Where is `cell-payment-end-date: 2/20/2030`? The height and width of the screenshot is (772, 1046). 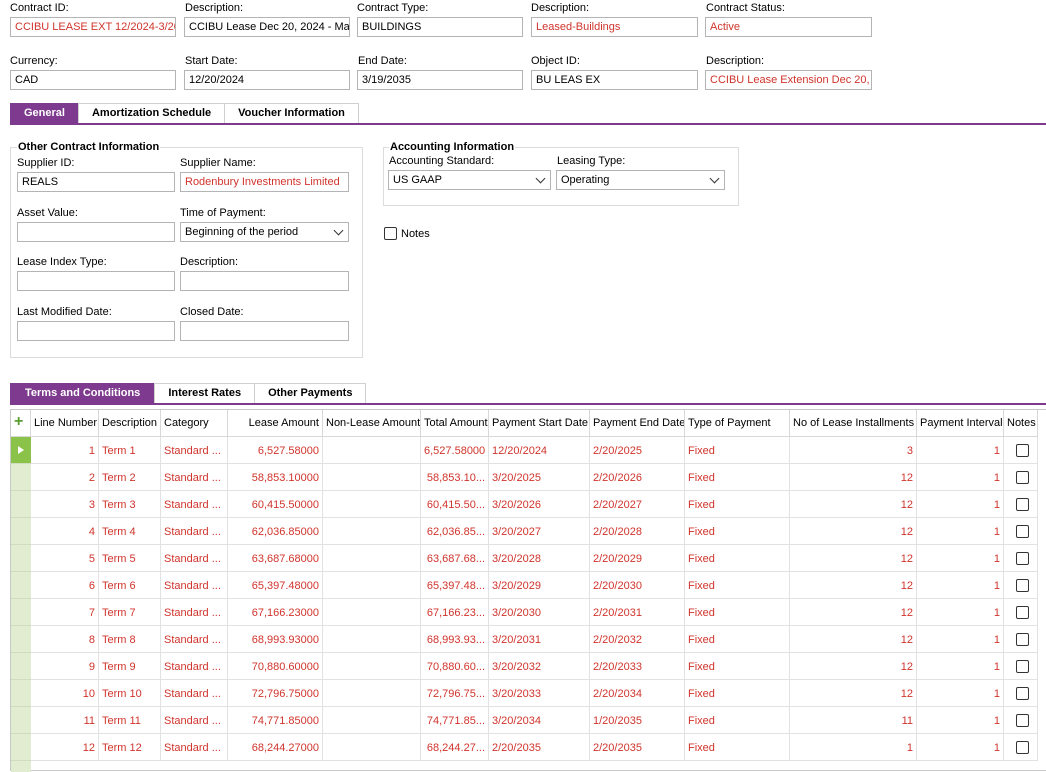
cell-payment-end-date: 2/20/2030 is located at coordinates (637, 585).